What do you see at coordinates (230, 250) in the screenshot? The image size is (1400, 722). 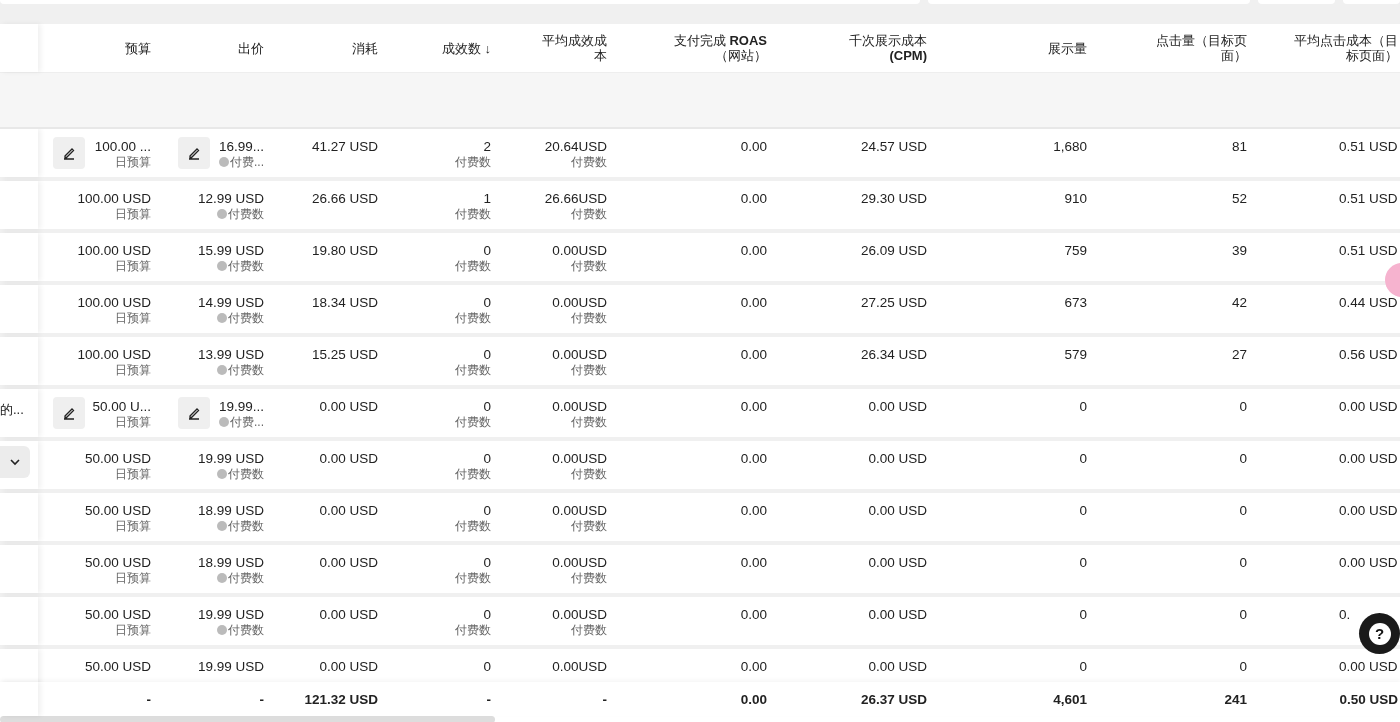 I see `table-cell: 15.99 USD` at bounding box center [230, 250].